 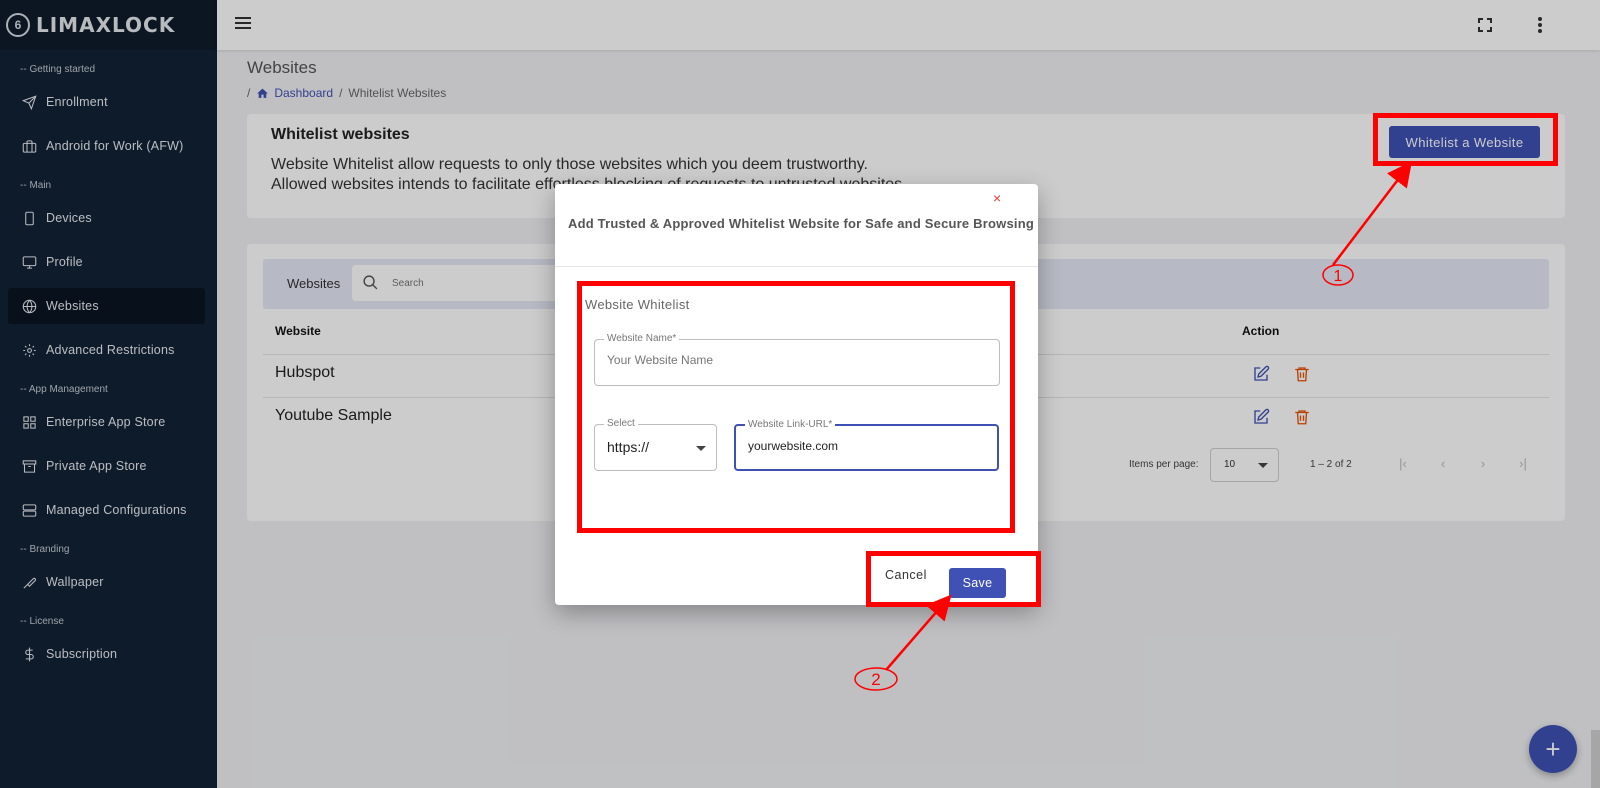 I want to click on annotation-box-form, so click(x=796, y=407).